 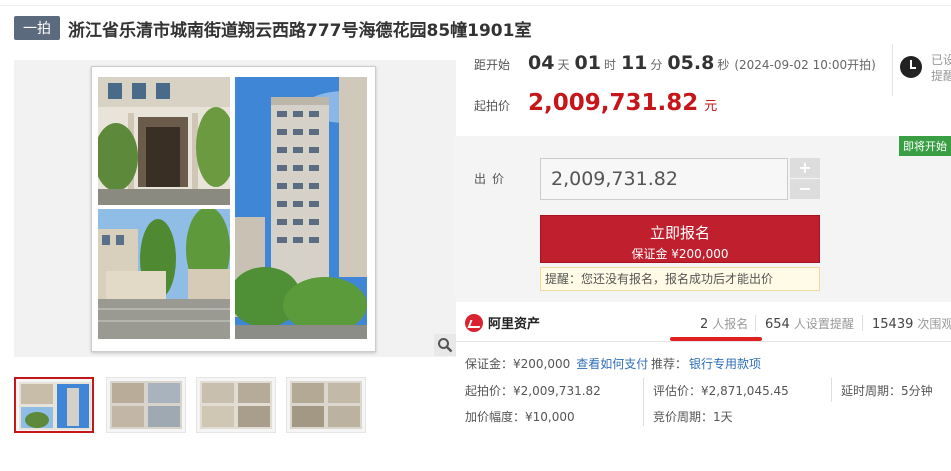 I want to click on registration-tip: 提醒：您还没有报名，报名成功后才能出价, so click(x=680, y=279).